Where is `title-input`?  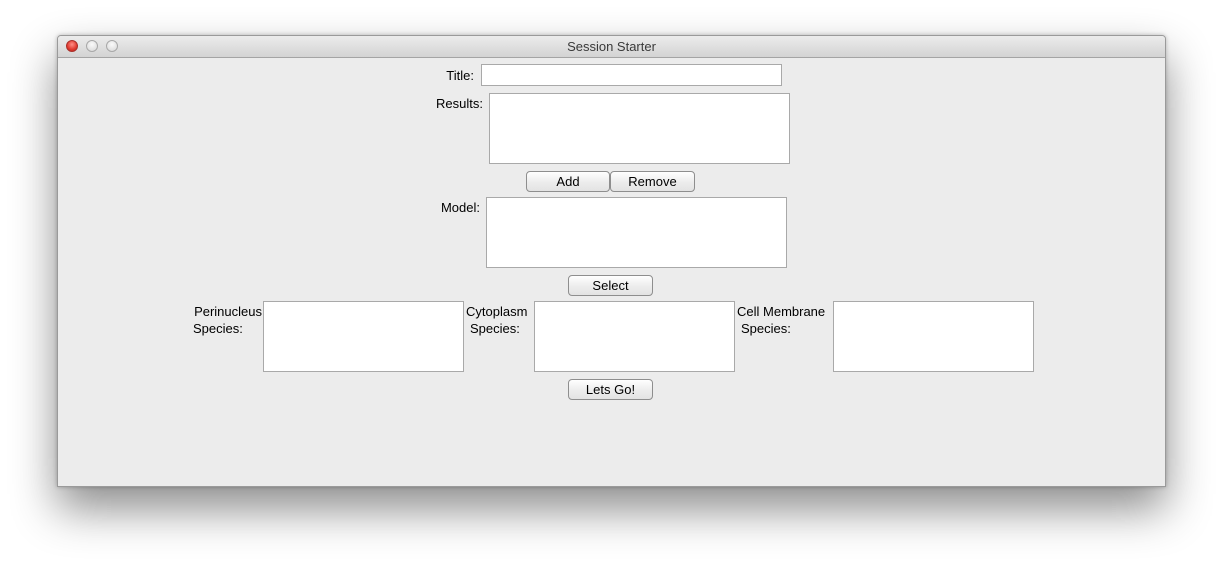
title-input is located at coordinates (631, 75).